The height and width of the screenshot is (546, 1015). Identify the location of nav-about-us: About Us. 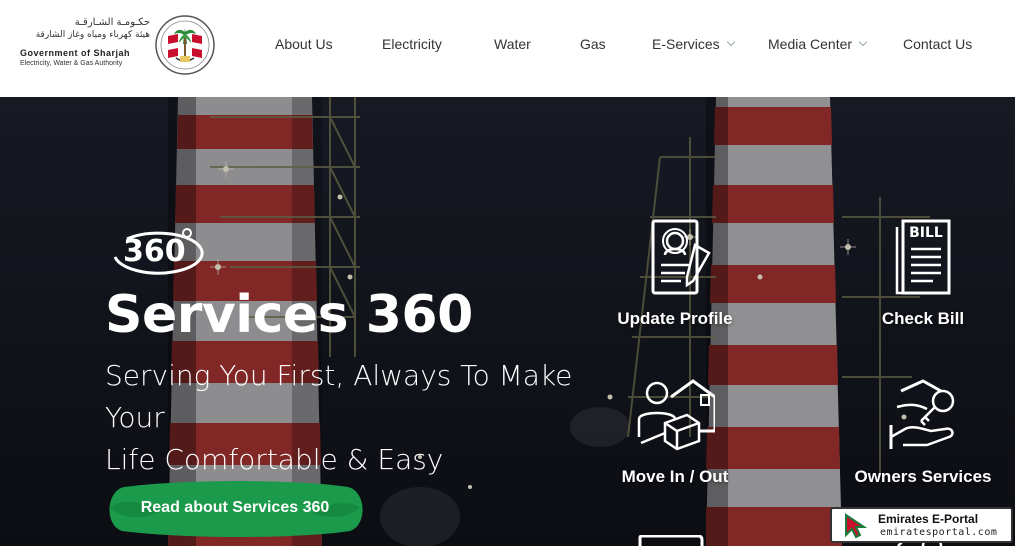
(304, 44).